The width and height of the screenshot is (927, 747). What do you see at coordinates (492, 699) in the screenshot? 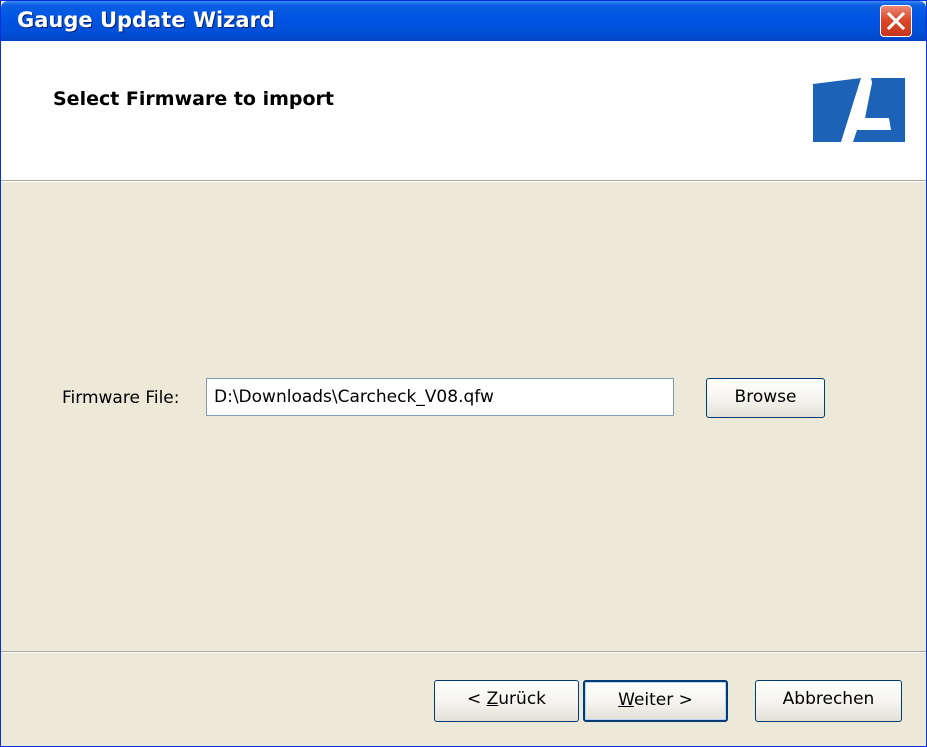
I see `back-button-accelerator: Z` at bounding box center [492, 699].